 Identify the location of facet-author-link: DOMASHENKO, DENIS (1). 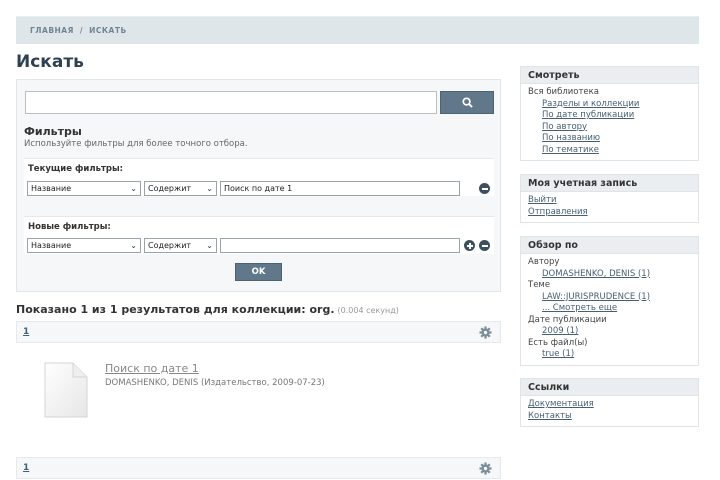
(609, 275).